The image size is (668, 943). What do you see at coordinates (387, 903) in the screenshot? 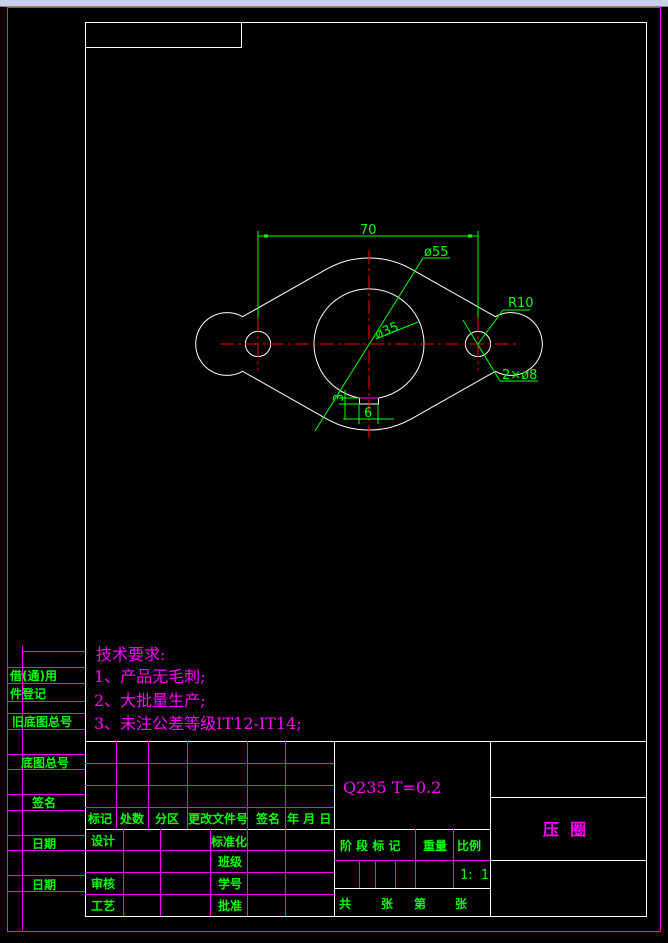
I see `sheet-total-unit: 张` at bounding box center [387, 903].